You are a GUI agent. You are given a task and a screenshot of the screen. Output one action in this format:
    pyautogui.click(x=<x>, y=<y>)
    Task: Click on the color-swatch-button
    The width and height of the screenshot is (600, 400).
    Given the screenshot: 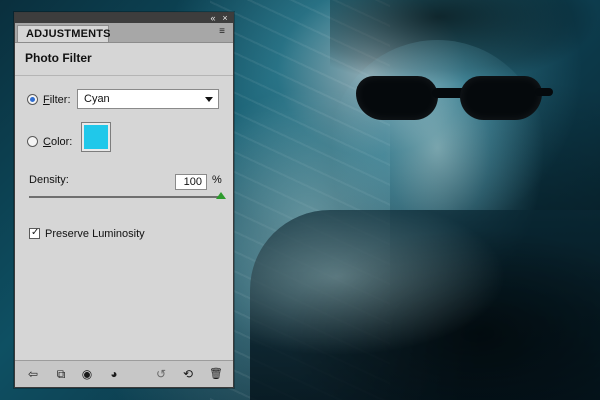 What is the action you would take?
    pyautogui.click(x=96, y=137)
    